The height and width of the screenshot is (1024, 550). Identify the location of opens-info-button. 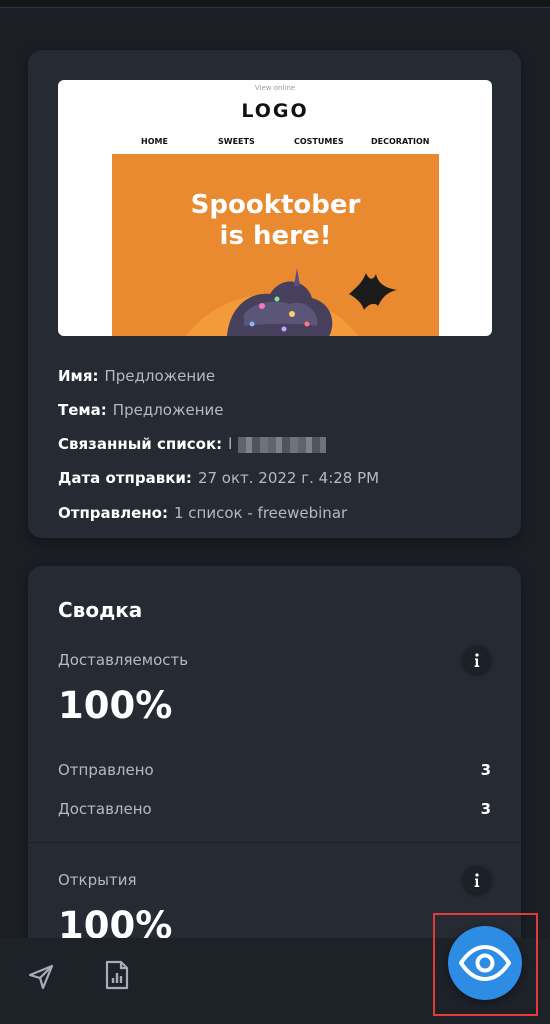
(477, 880).